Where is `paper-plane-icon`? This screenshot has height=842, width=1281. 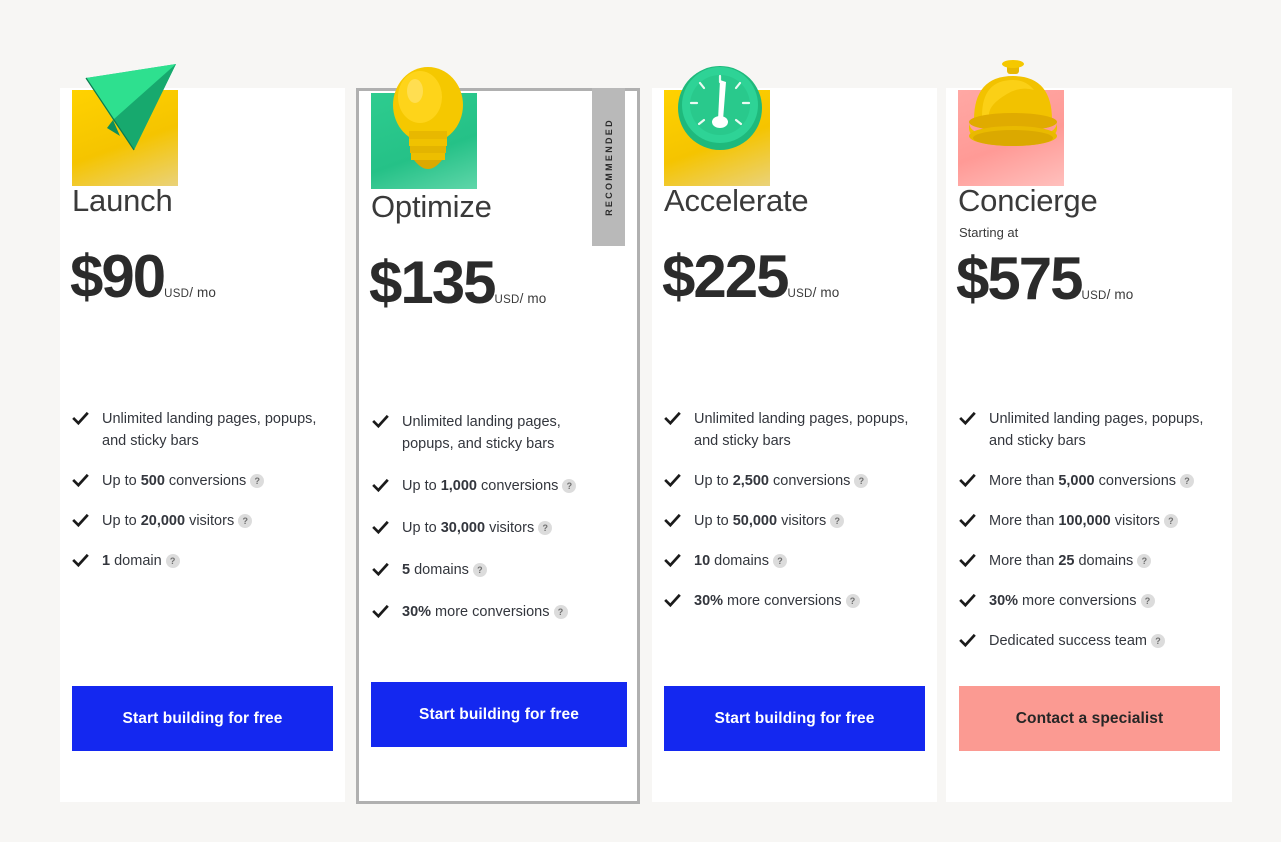 paper-plane-icon is located at coordinates (126, 122).